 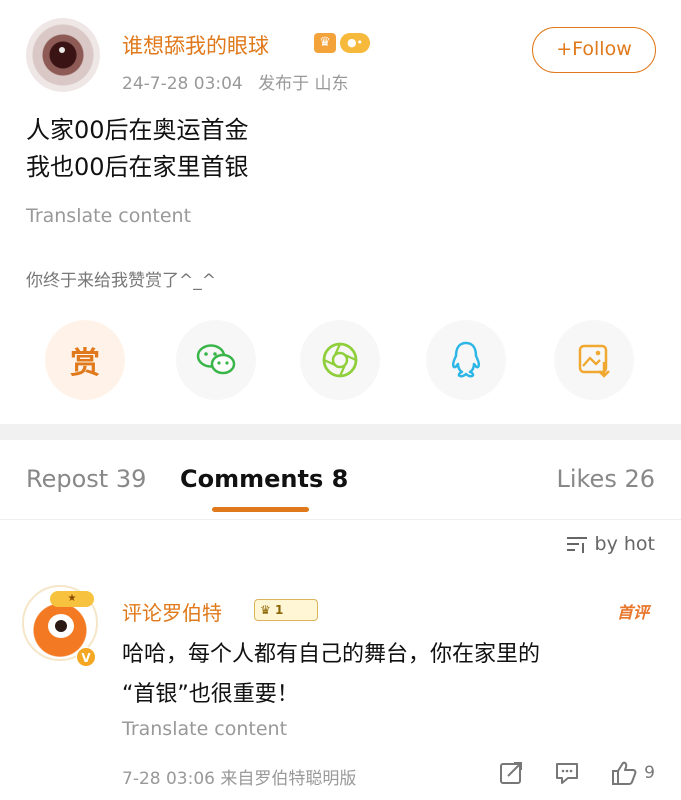 I want to click on mascot-pupil, so click(x=61, y=626).